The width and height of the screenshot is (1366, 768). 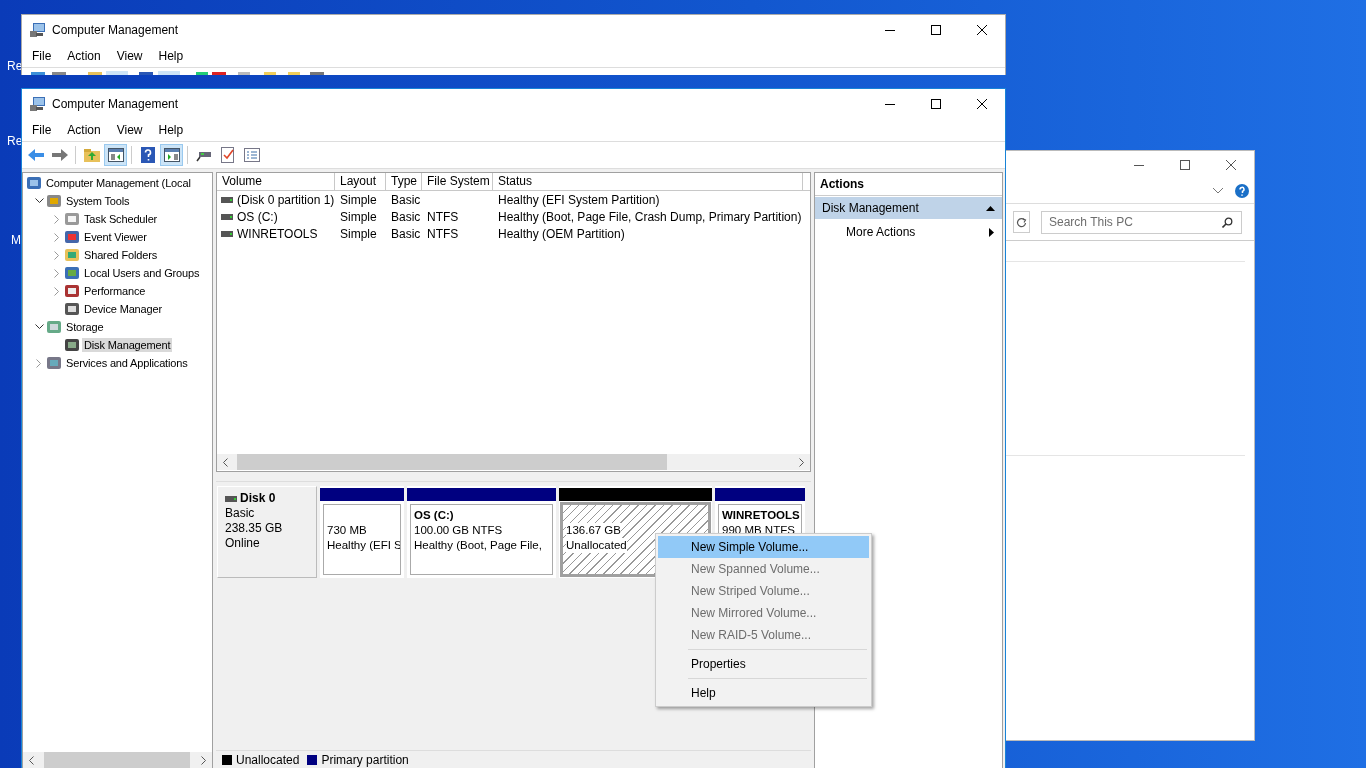 What do you see at coordinates (908, 184) in the screenshot?
I see `actions-header: Actions` at bounding box center [908, 184].